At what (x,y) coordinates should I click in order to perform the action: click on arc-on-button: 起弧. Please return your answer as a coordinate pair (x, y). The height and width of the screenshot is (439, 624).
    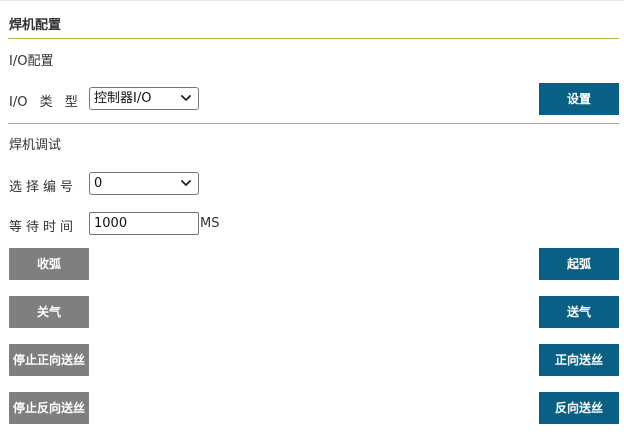
    Looking at the image, I should click on (579, 264).